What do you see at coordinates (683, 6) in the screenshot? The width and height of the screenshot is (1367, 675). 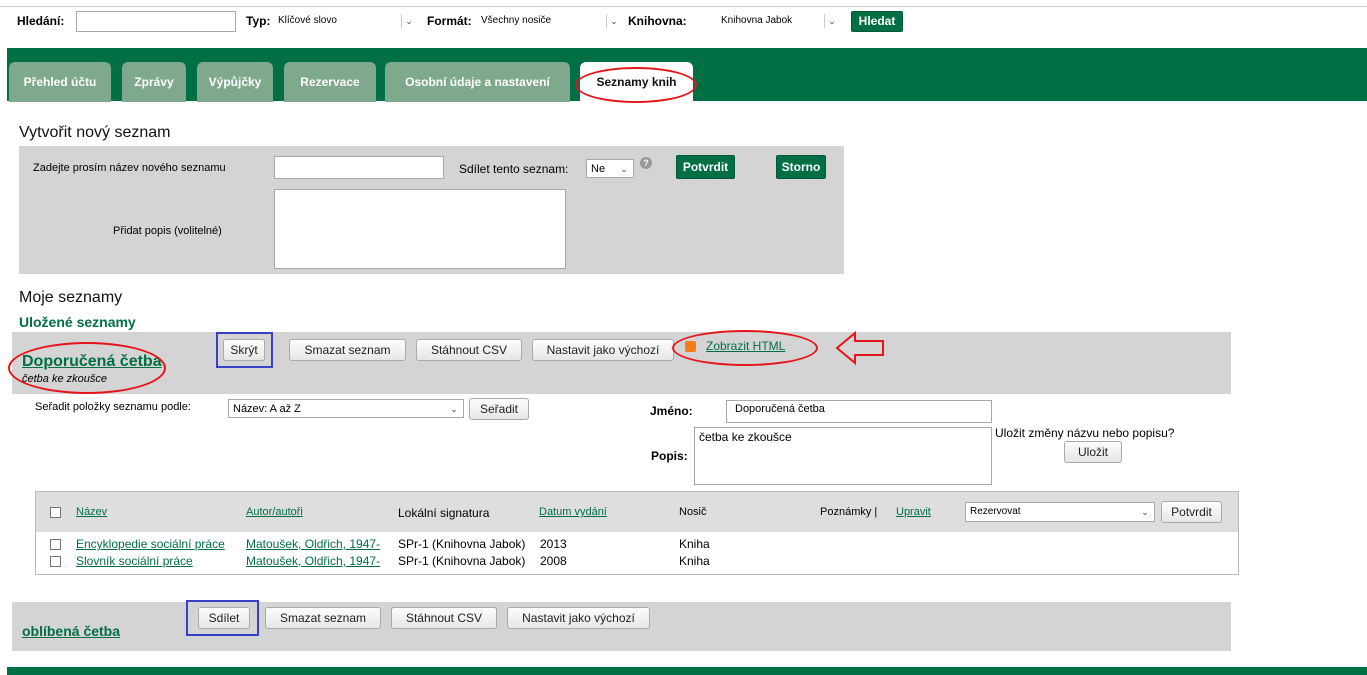 I see `top-border` at bounding box center [683, 6].